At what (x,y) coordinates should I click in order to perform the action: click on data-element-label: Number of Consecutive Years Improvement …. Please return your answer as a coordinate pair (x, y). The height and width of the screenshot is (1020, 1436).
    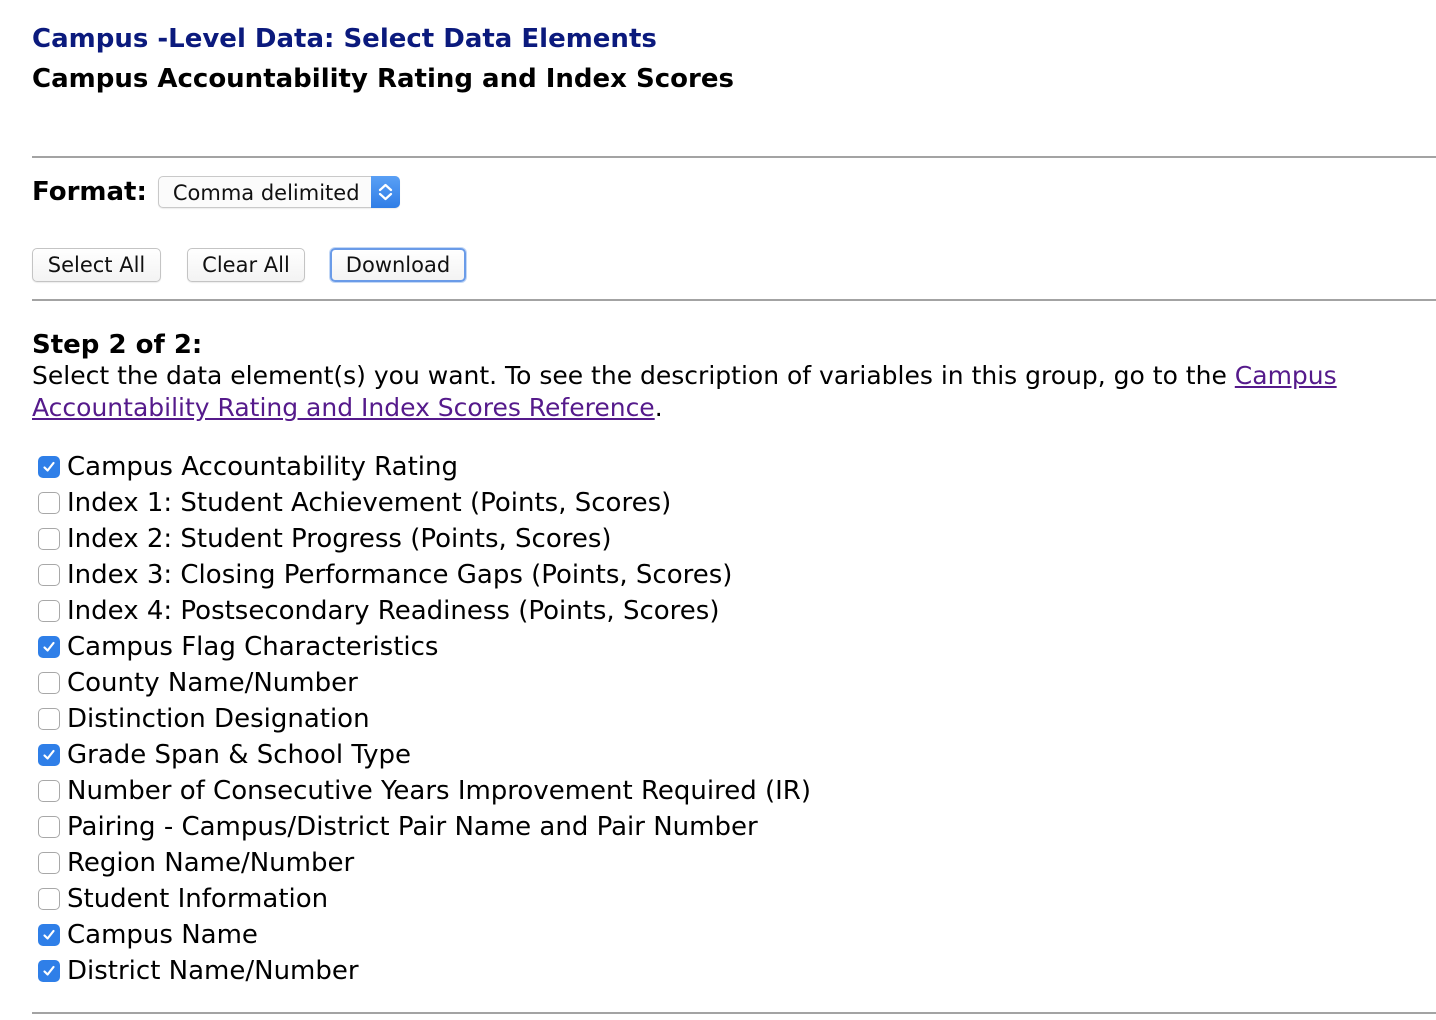
    Looking at the image, I should click on (439, 791).